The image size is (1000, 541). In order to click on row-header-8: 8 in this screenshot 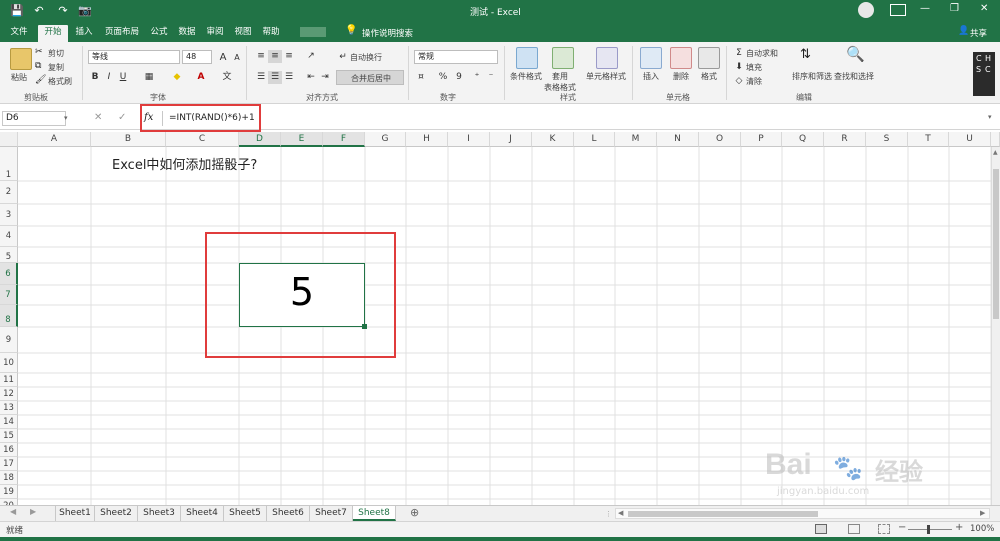, I will do `click(9, 316)`.